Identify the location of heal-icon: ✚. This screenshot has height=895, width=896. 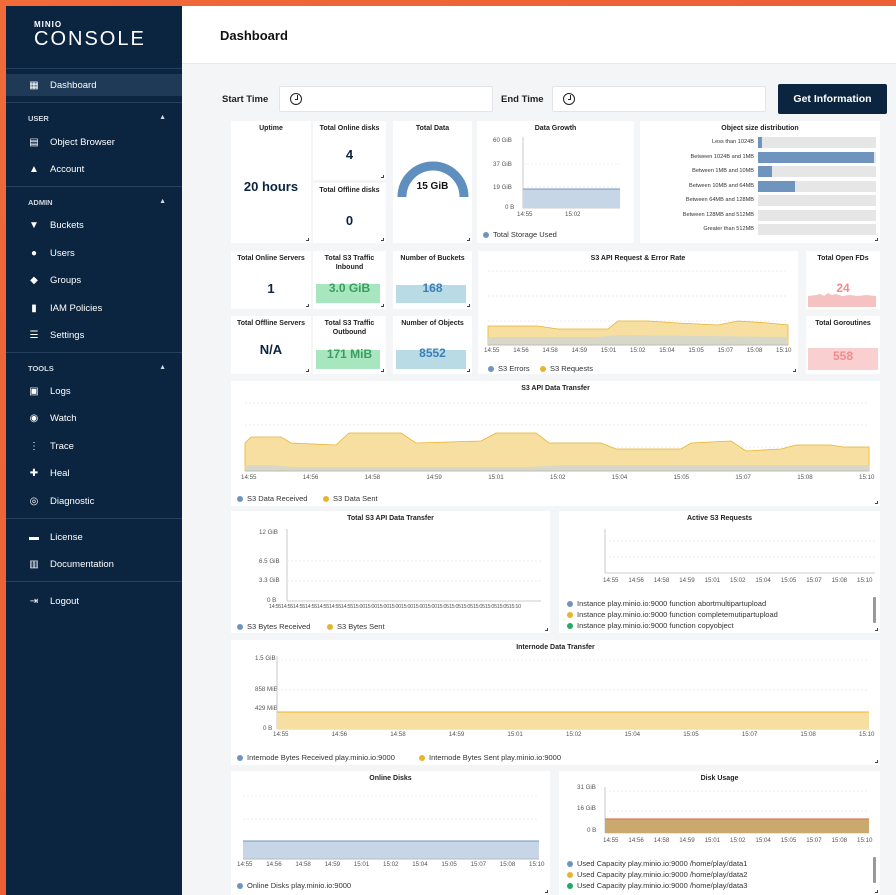
(34, 473).